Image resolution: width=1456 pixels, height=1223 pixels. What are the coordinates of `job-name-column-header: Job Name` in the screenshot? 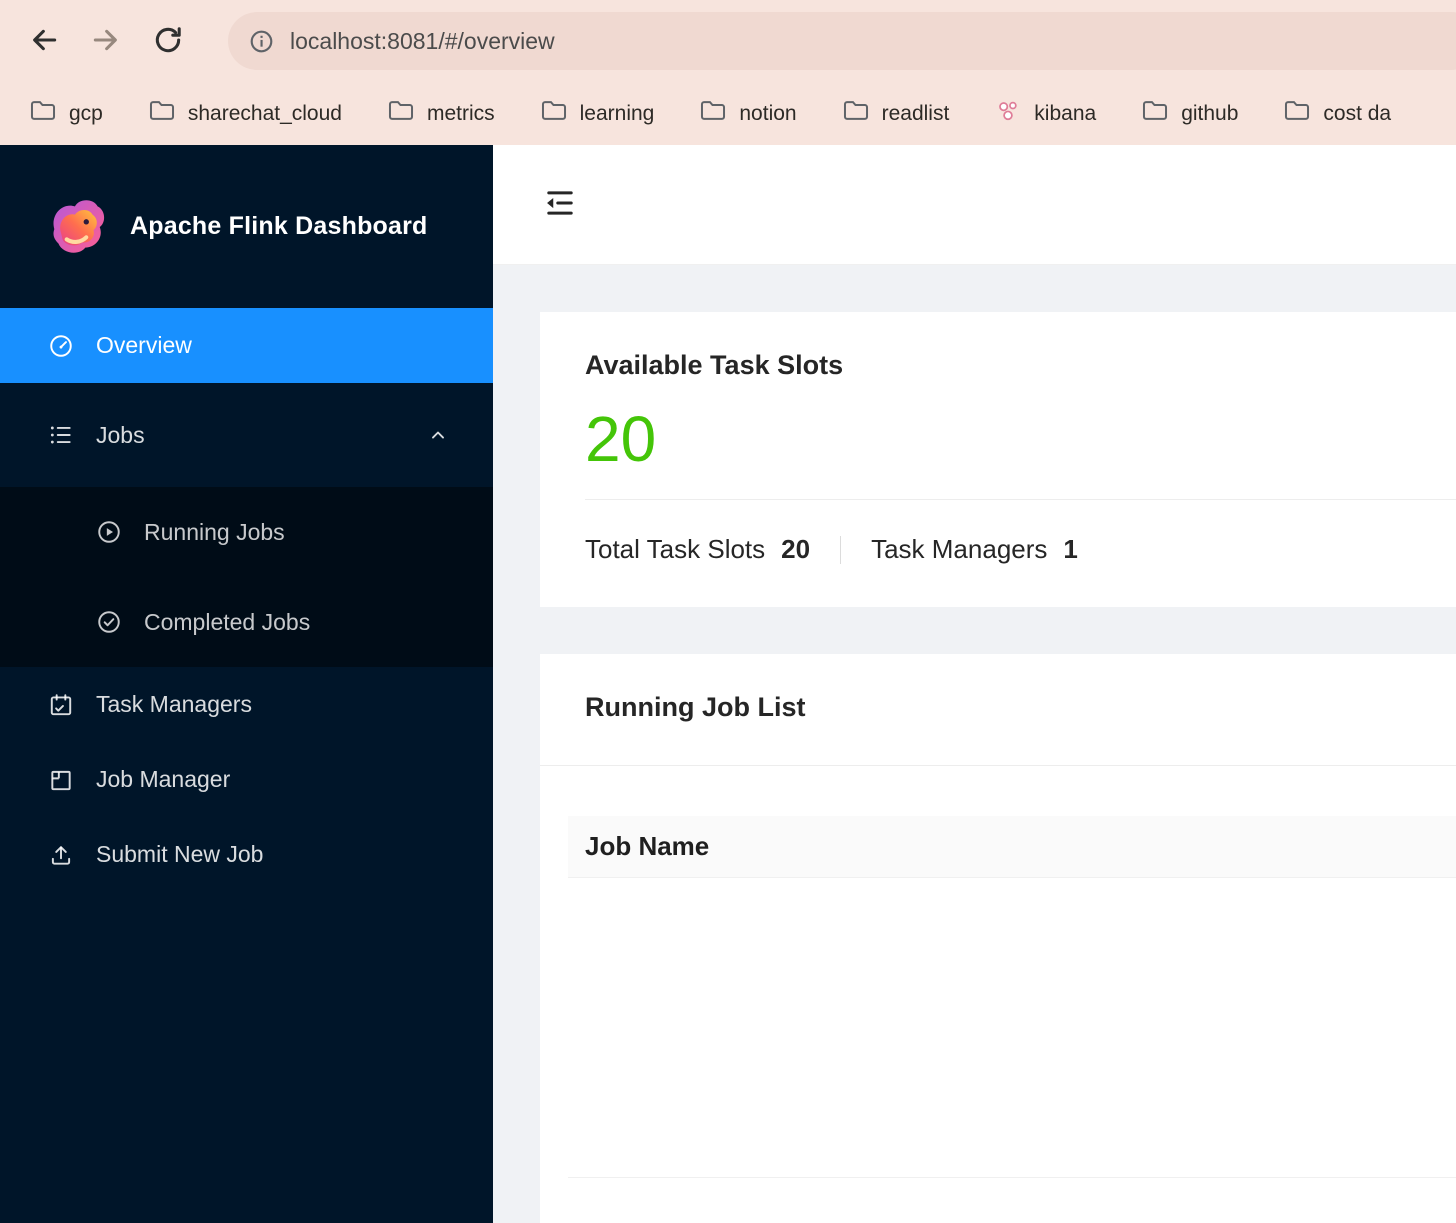 It's located at (647, 846).